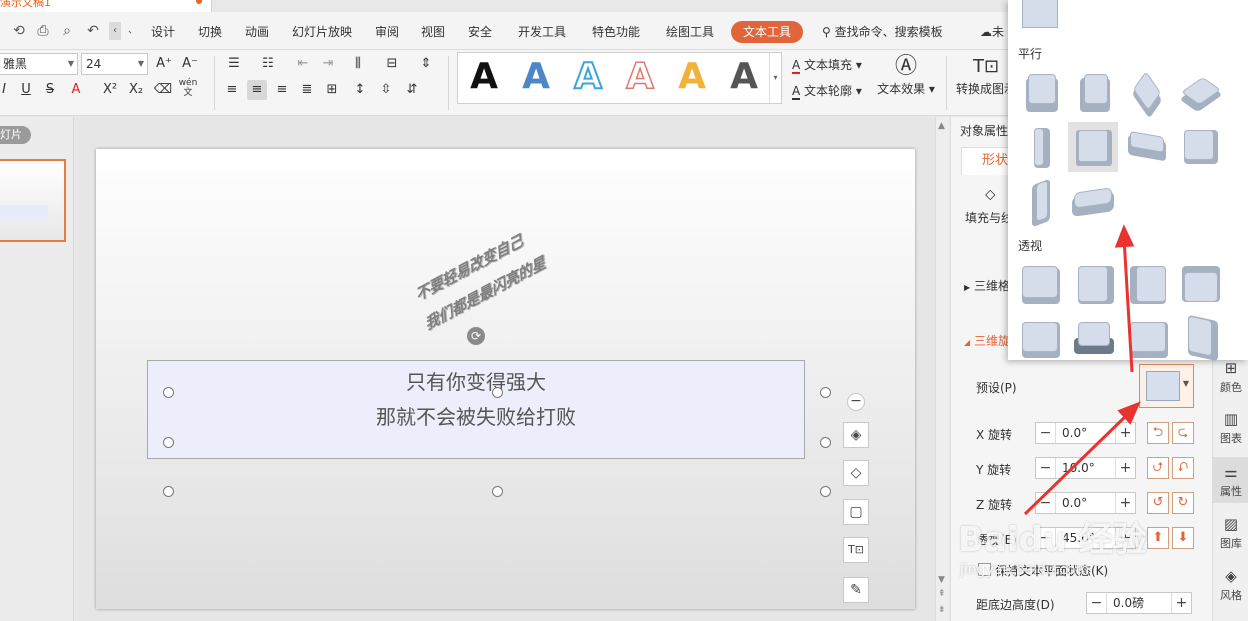 The height and width of the screenshot is (621, 1248). What do you see at coordinates (942, 594) in the screenshot?
I see `page-up-icon: ⇞` at bounding box center [942, 594].